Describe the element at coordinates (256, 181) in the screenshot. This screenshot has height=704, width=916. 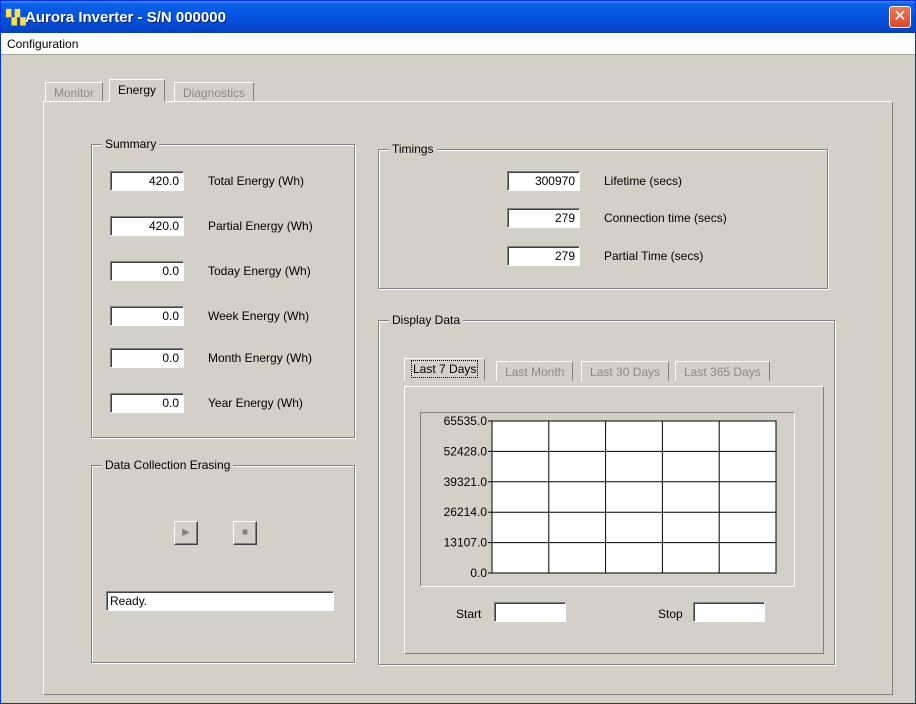
I see `total-energy-label: Total Energy (Wh)` at that location.